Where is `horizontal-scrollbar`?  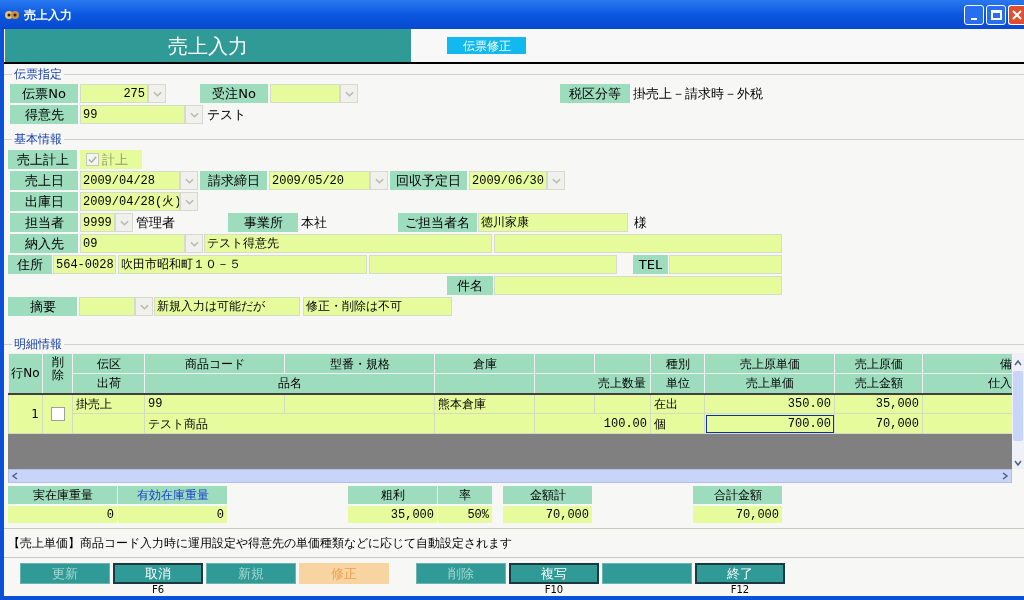
horizontal-scrollbar is located at coordinates (510, 476).